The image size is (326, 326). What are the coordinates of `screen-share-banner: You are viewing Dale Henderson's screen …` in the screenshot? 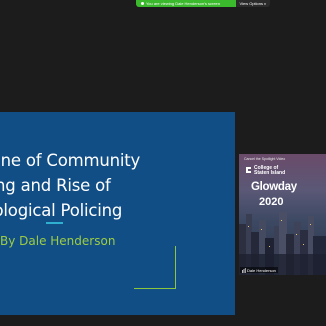 It's located at (203, 3).